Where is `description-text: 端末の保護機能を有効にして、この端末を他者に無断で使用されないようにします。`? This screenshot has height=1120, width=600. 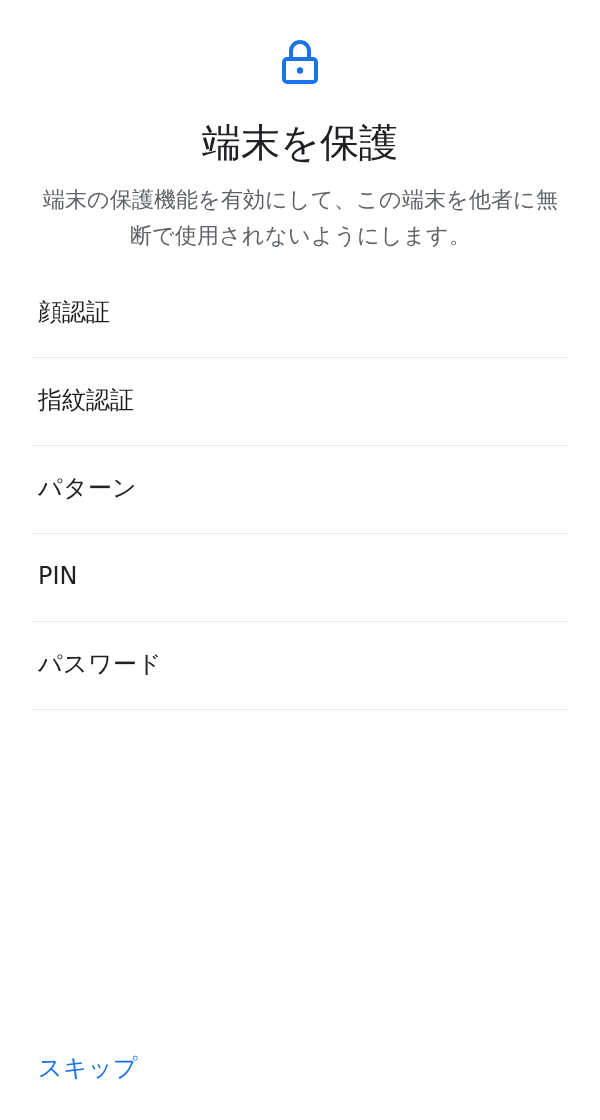
description-text: 端末の保護機能を有効にして、この端末を他者に無断で使用されないようにします。 is located at coordinates (300, 218).